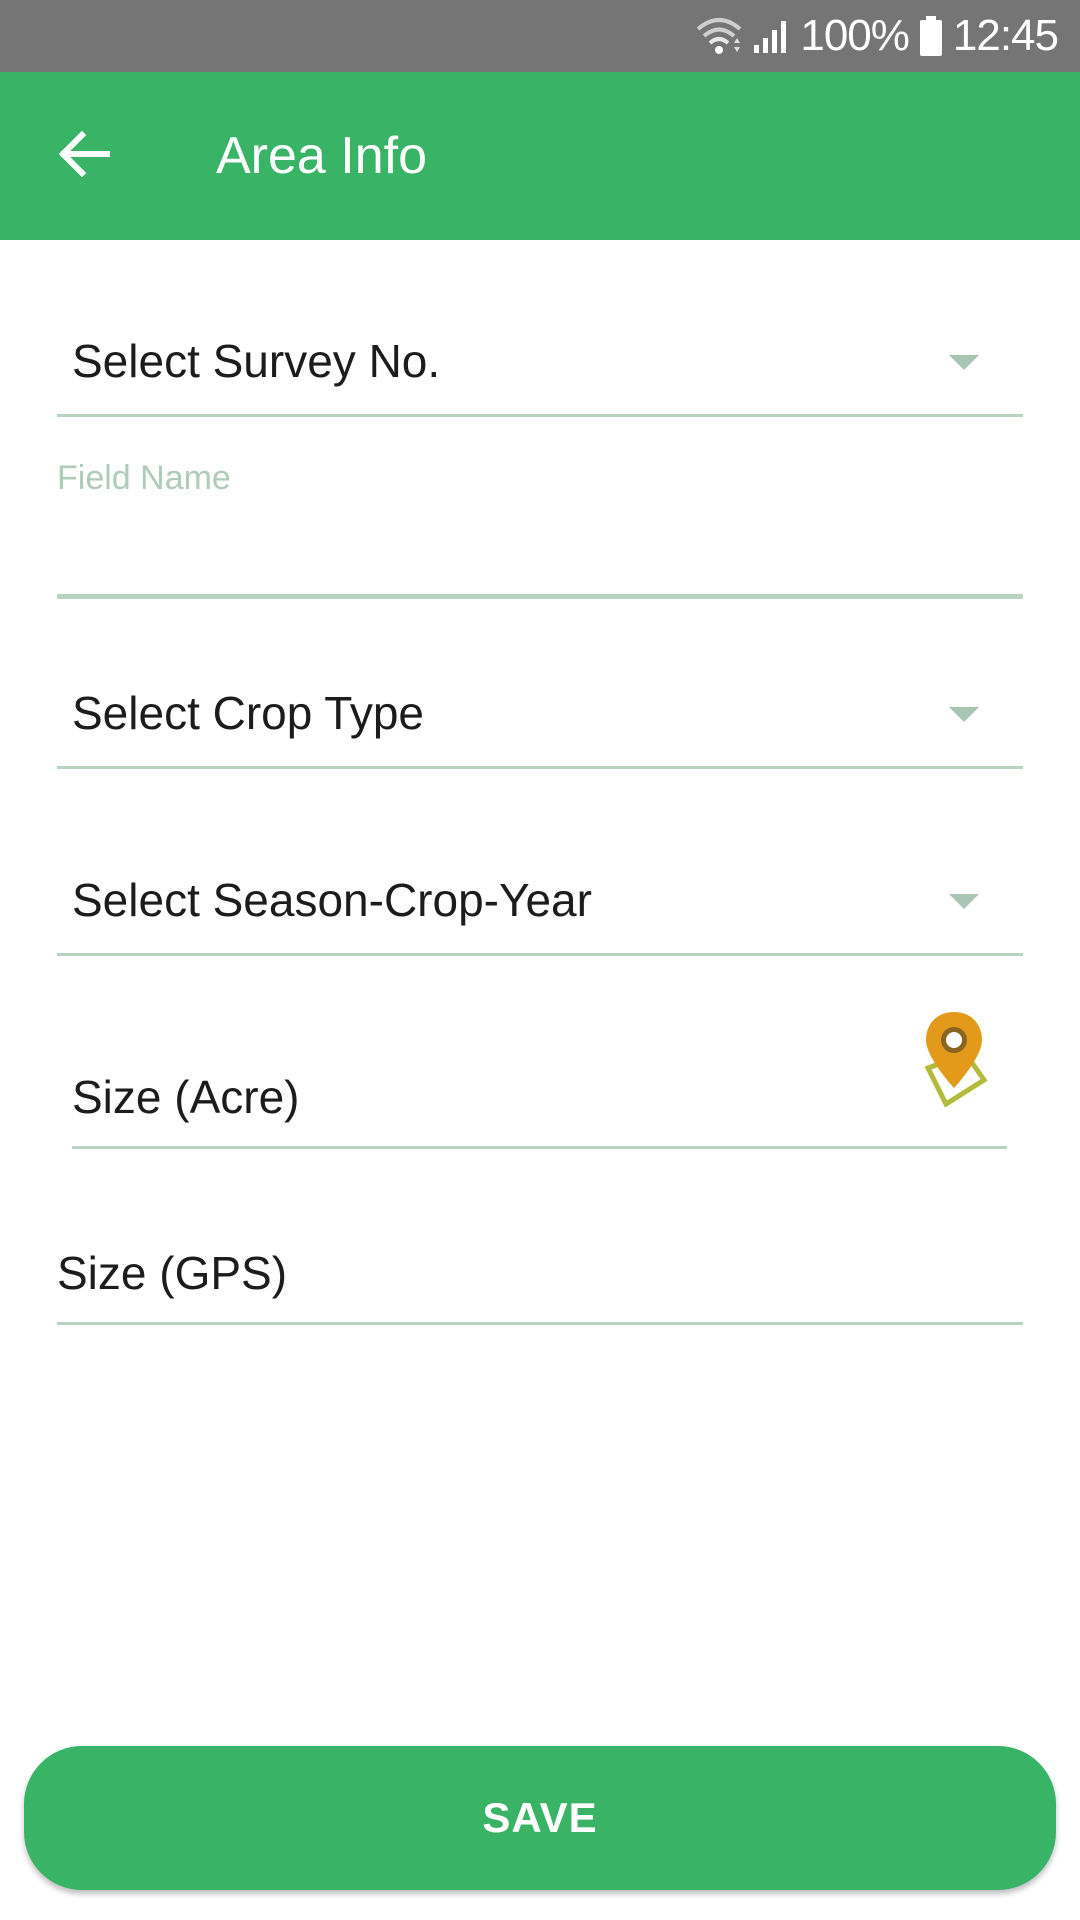 The image size is (1080, 1920). I want to click on field-name-input, so click(544, 552).